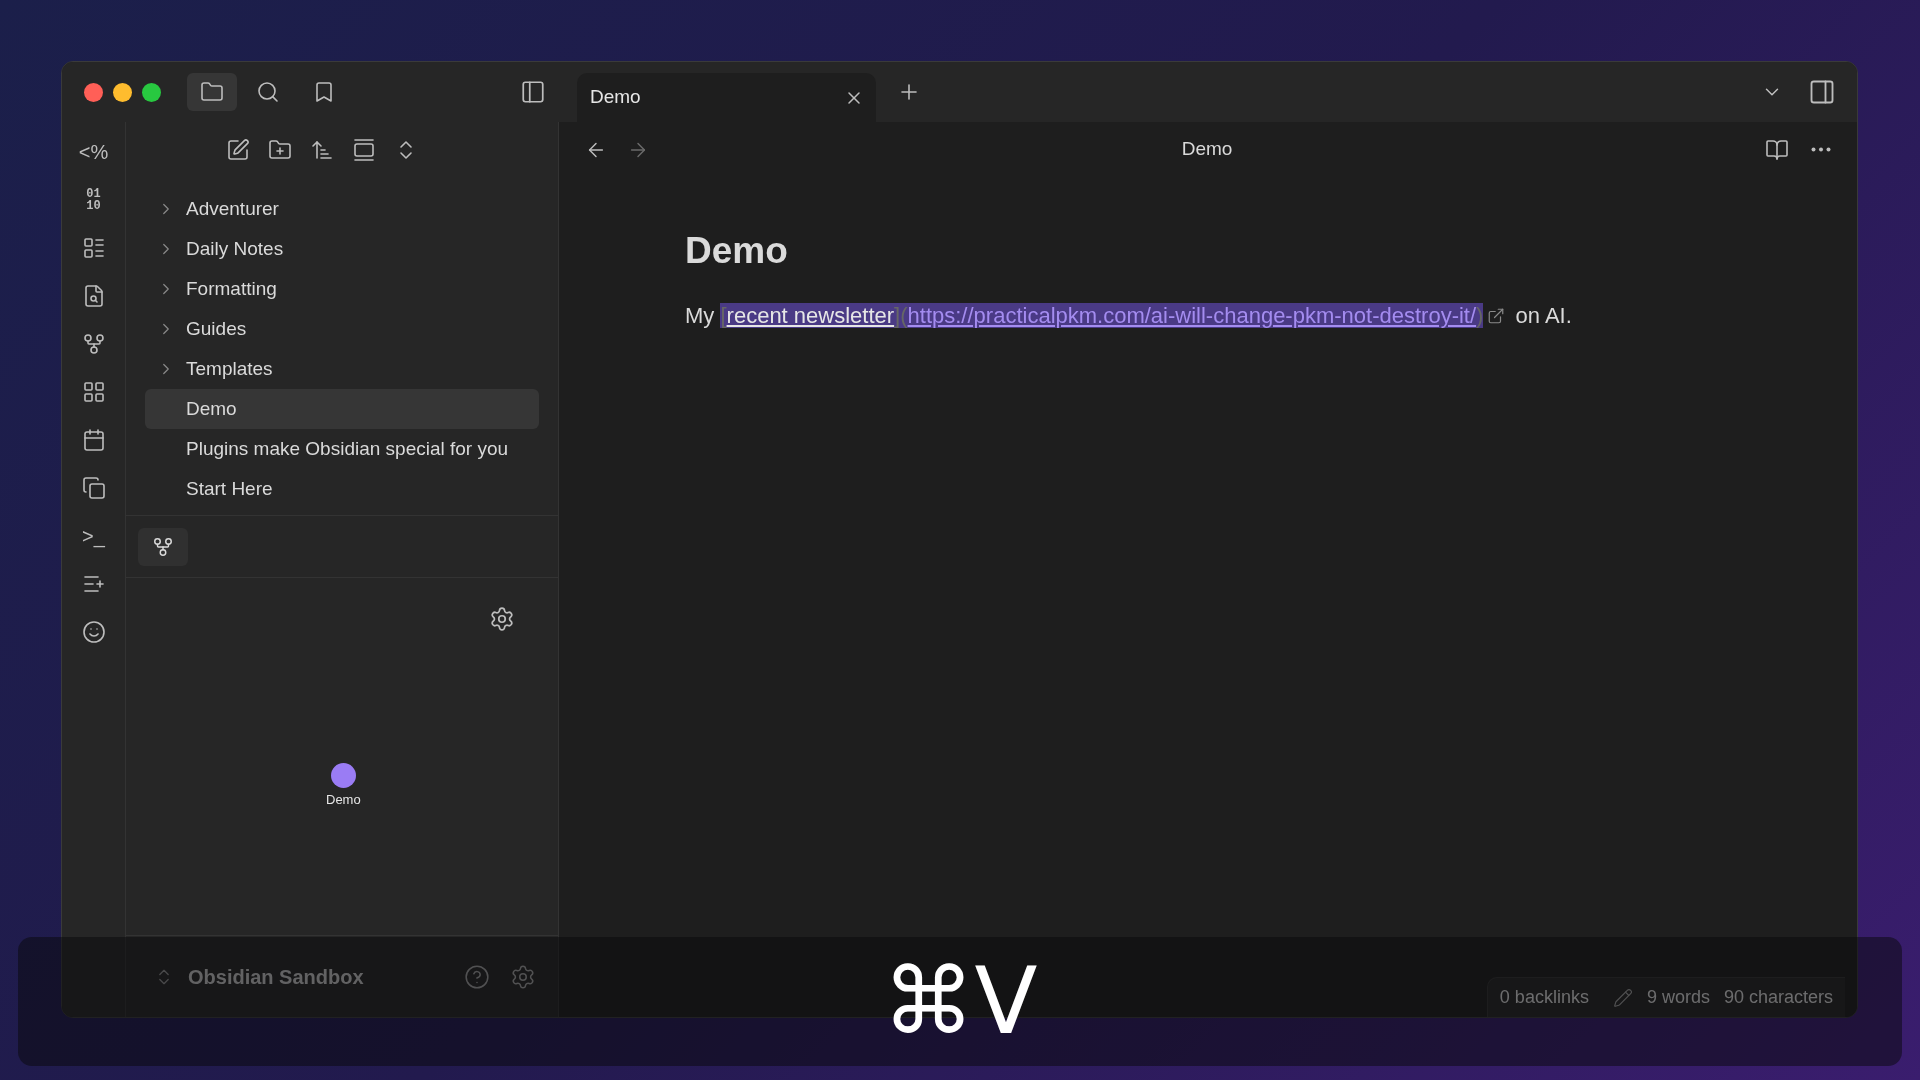  I want to click on local-graph-tab, so click(163, 546).